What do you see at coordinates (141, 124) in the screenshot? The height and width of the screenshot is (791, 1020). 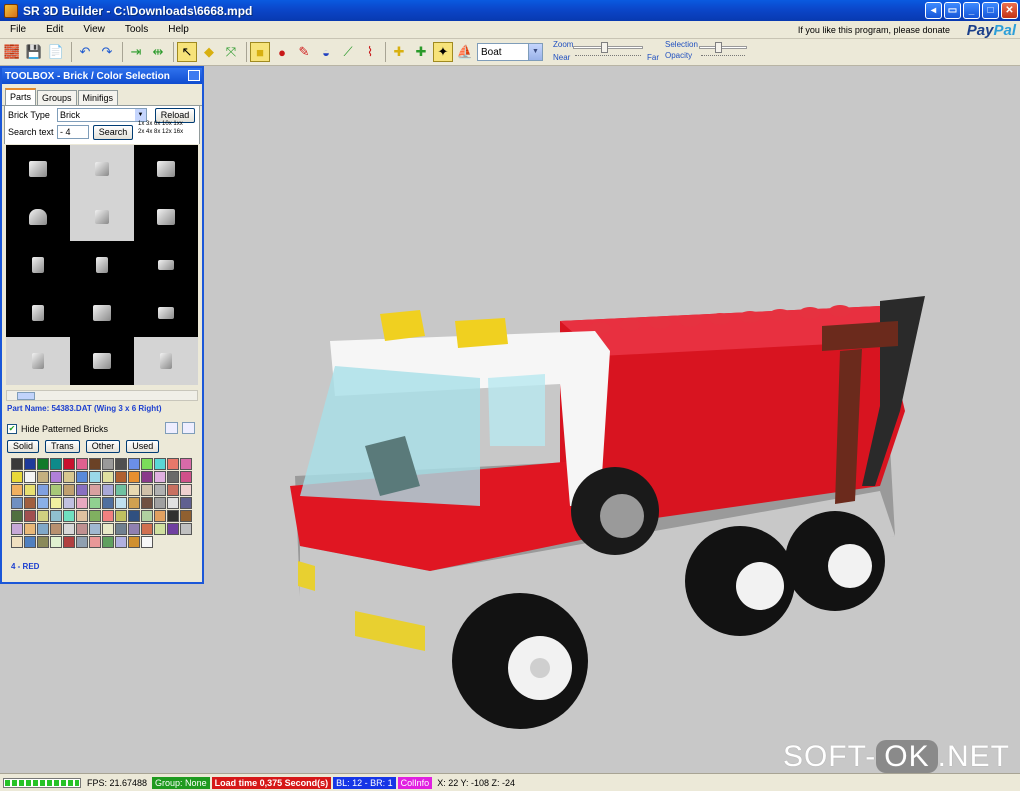 I see `size-filter: 1x` at bounding box center [141, 124].